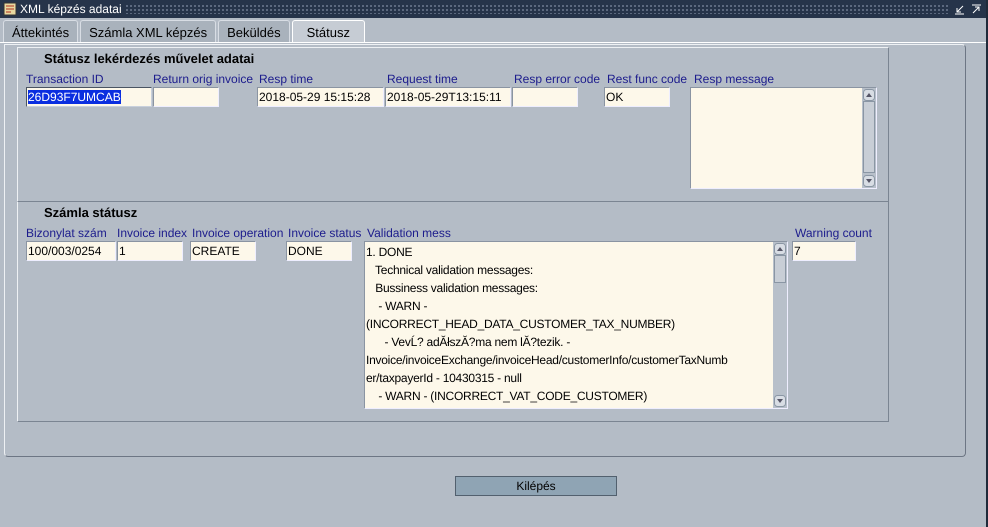 This screenshot has width=988, height=527. Describe the element at coordinates (319, 251) in the screenshot. I see `input-field: DONE` at that location.